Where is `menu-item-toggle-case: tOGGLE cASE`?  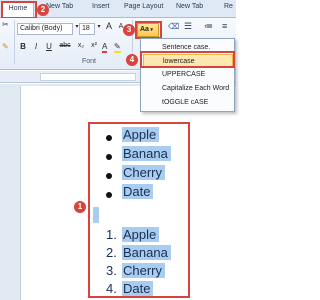 menu-item-toggle-case: tOGGLE cASE is located at coordinates (188, 102).